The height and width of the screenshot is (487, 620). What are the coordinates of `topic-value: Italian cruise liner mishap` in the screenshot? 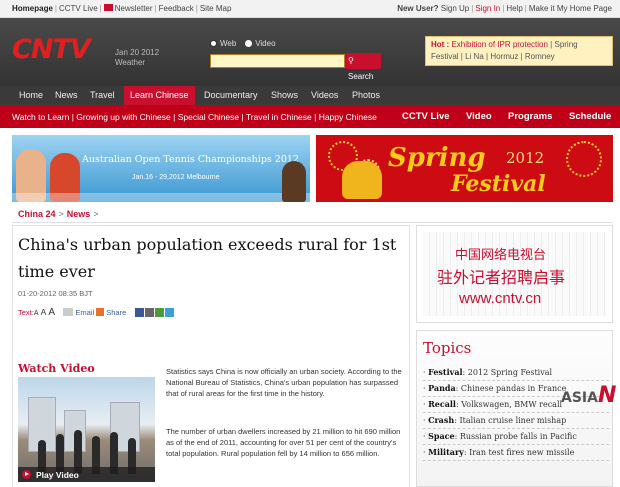 It's located at (513, 420).